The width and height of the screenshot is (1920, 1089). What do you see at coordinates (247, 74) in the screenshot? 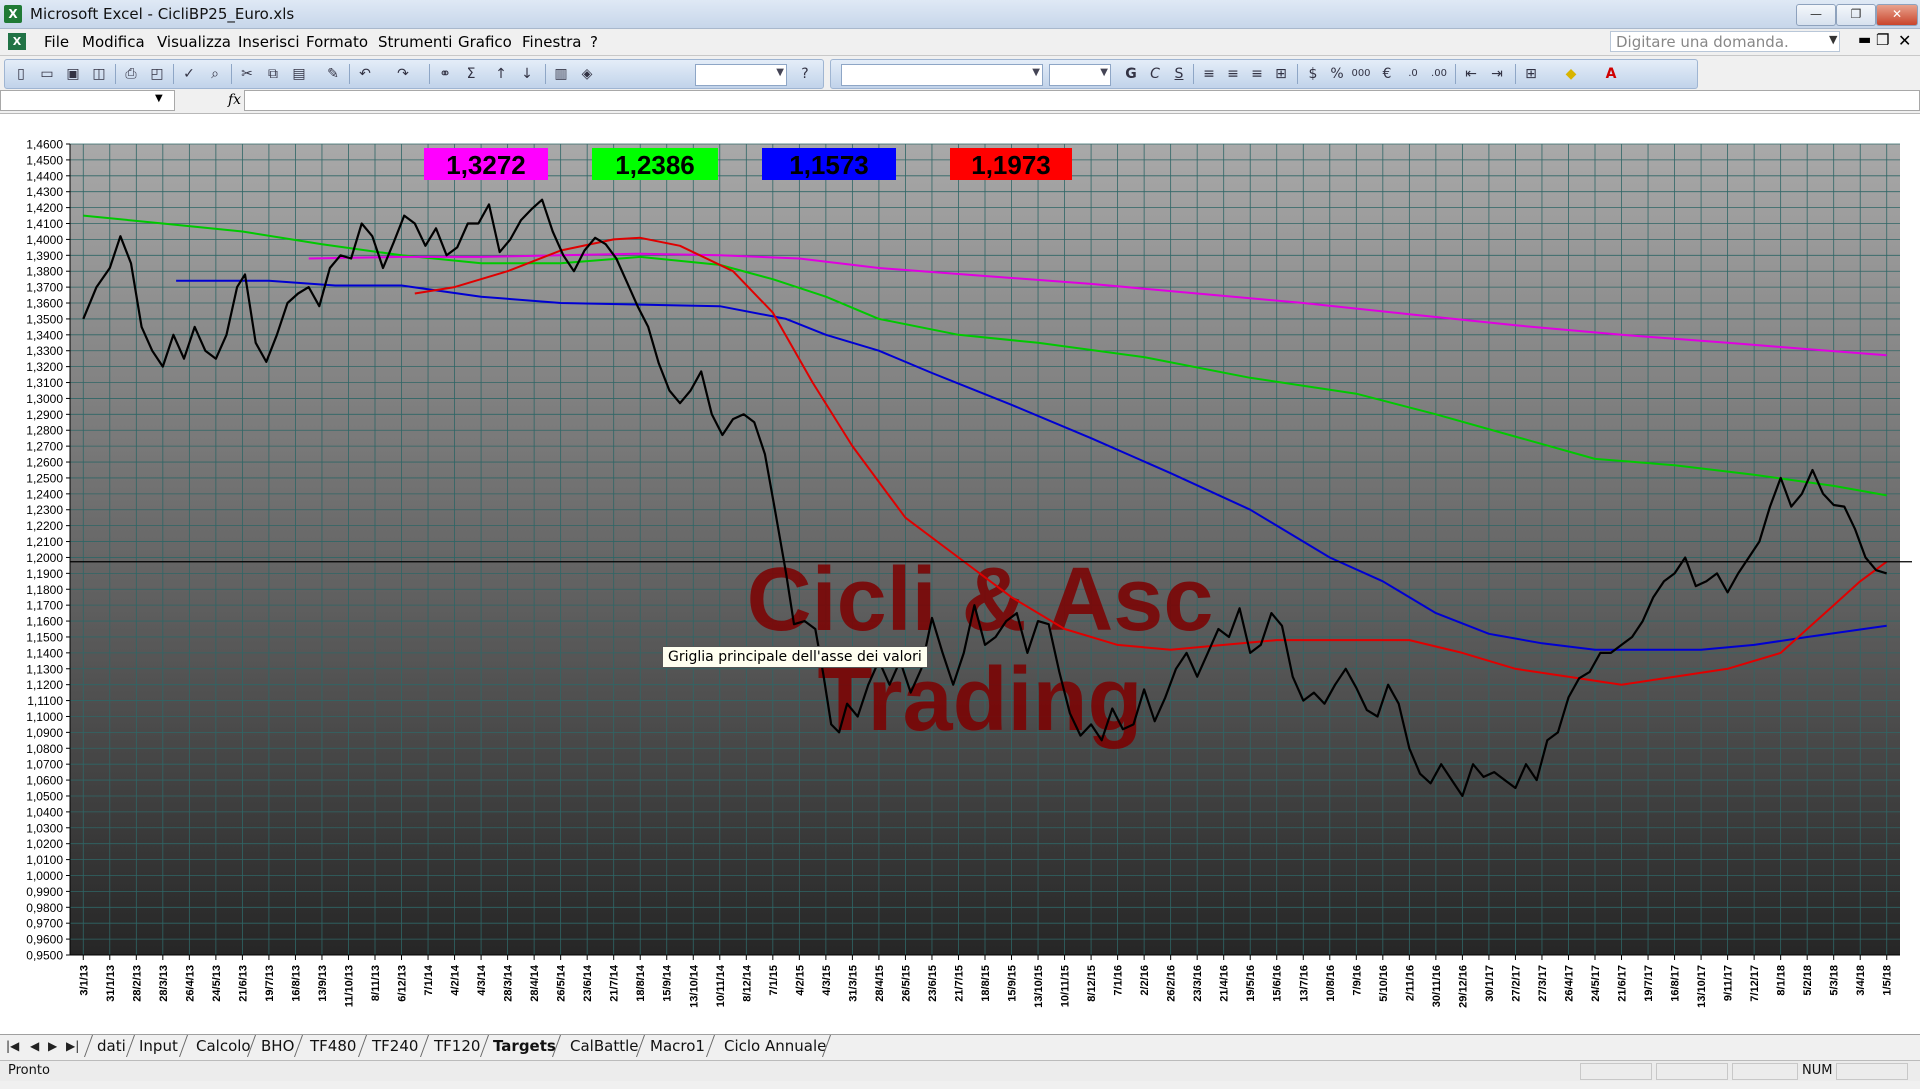
I see `cut-icon: ✂` at bounding box center [247, 74].